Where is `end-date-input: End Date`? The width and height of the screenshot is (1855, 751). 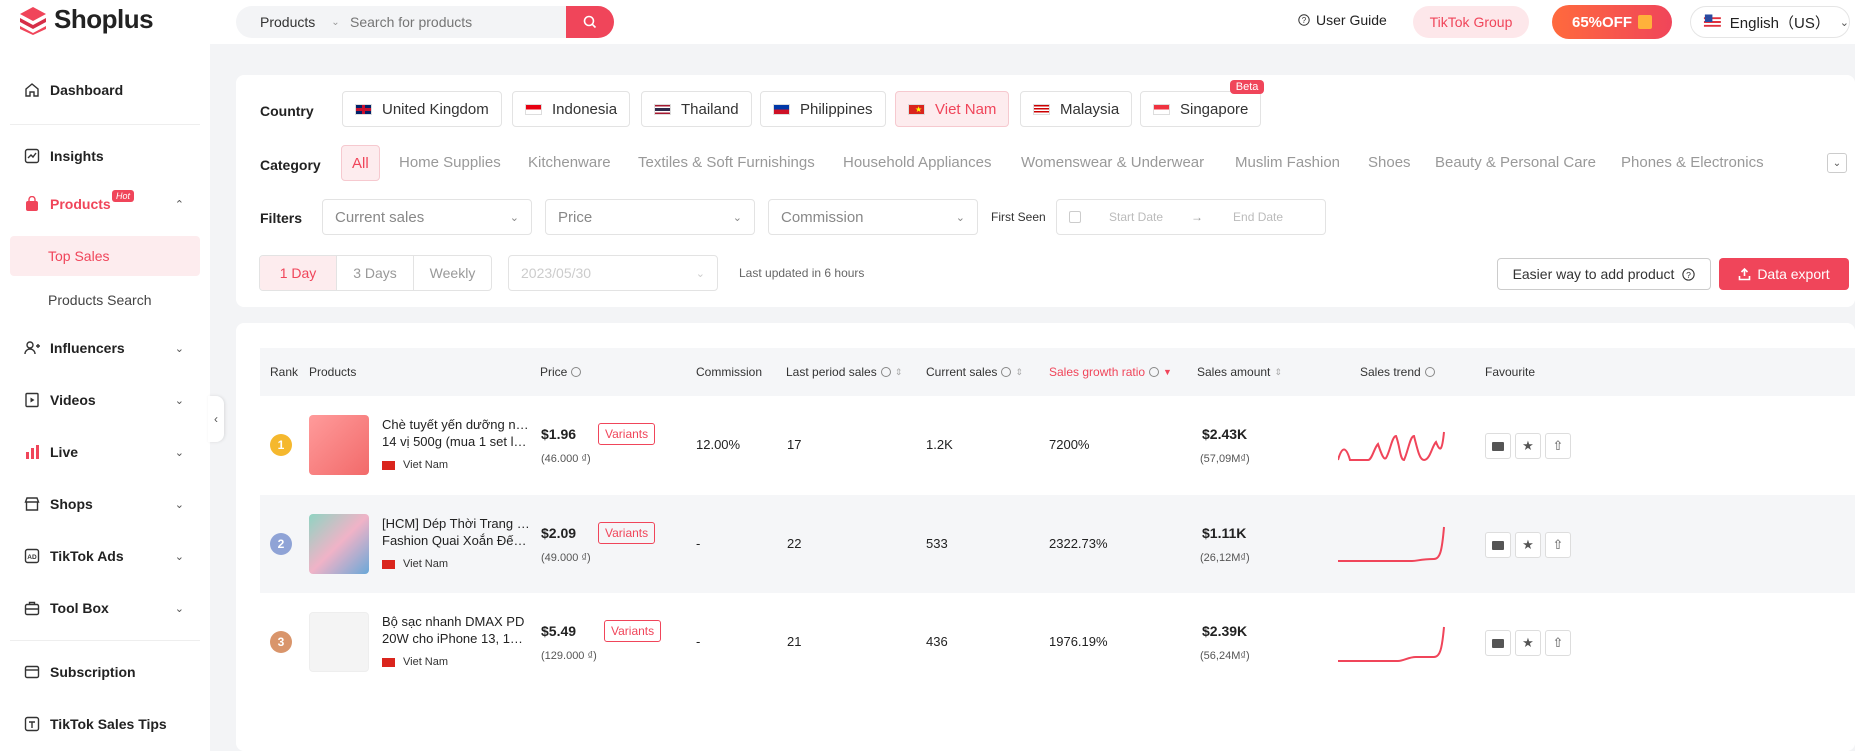 end-date-input: End Date is located at coordinates (1258, 217).